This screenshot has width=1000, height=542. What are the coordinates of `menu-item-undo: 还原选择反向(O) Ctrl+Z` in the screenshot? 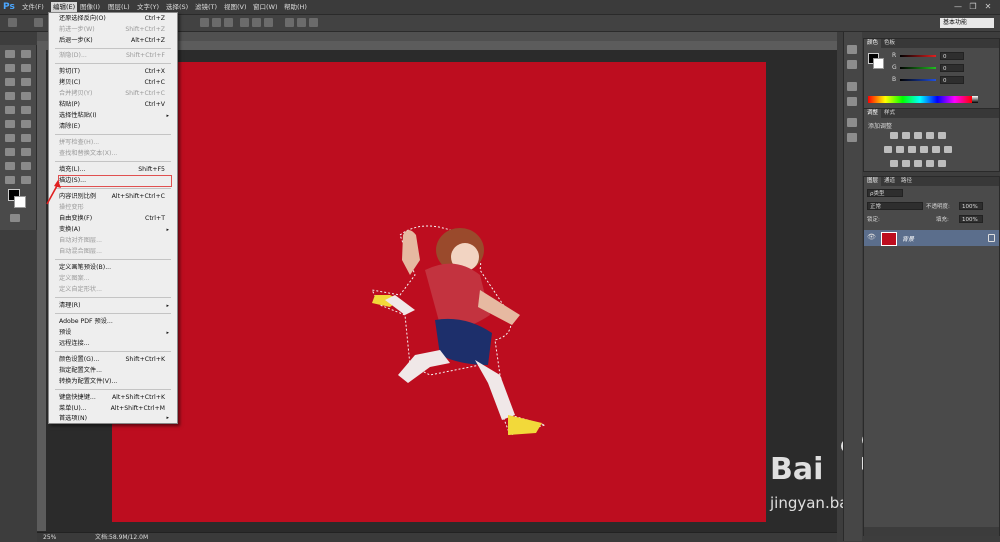 It's located at (115, 19).